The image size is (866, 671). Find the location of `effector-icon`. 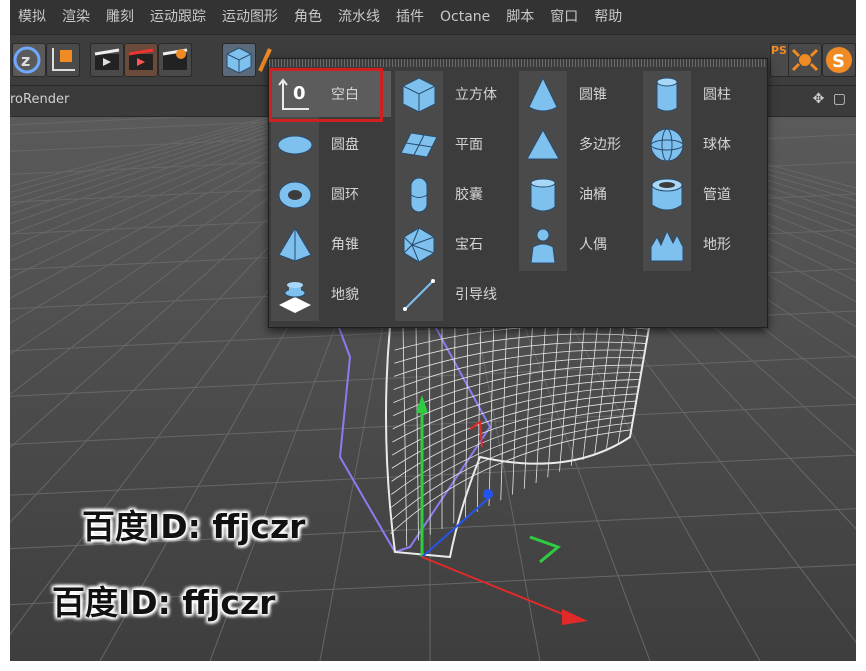

effector-icon is located at coordinates (805, 60).